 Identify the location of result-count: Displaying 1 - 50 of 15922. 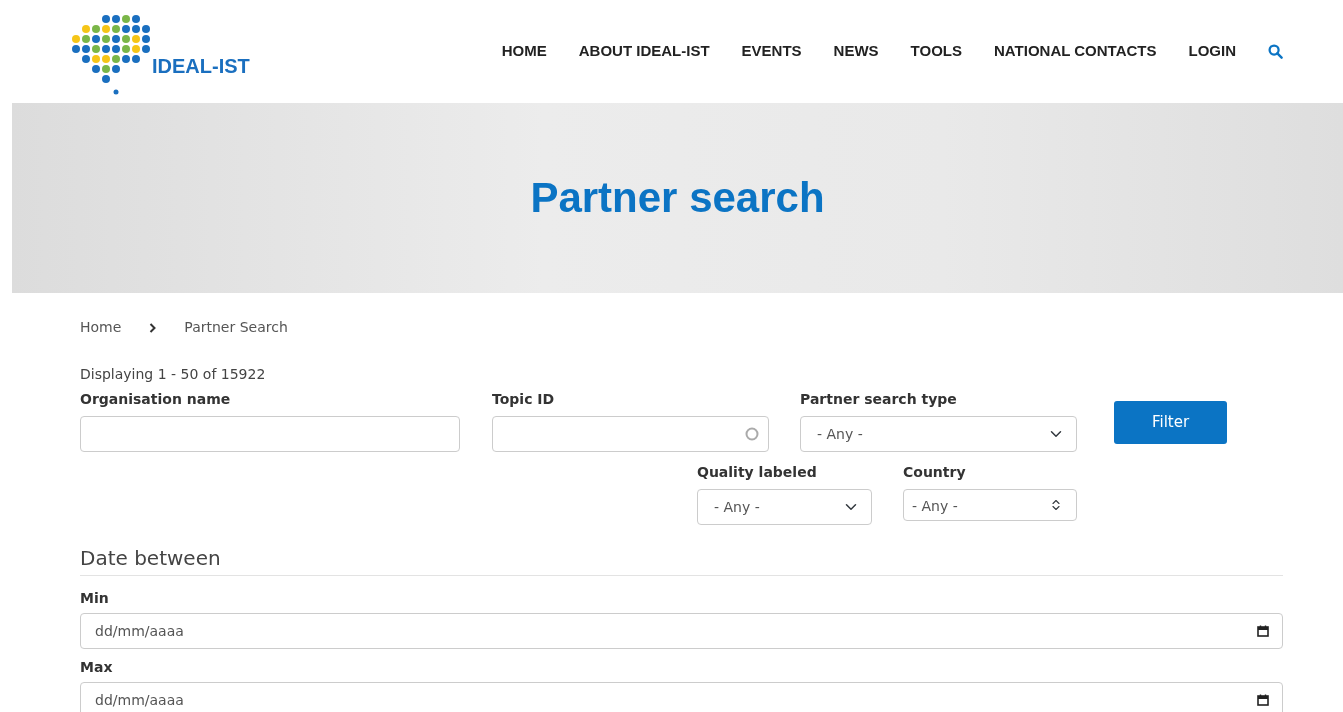
(173, 374).